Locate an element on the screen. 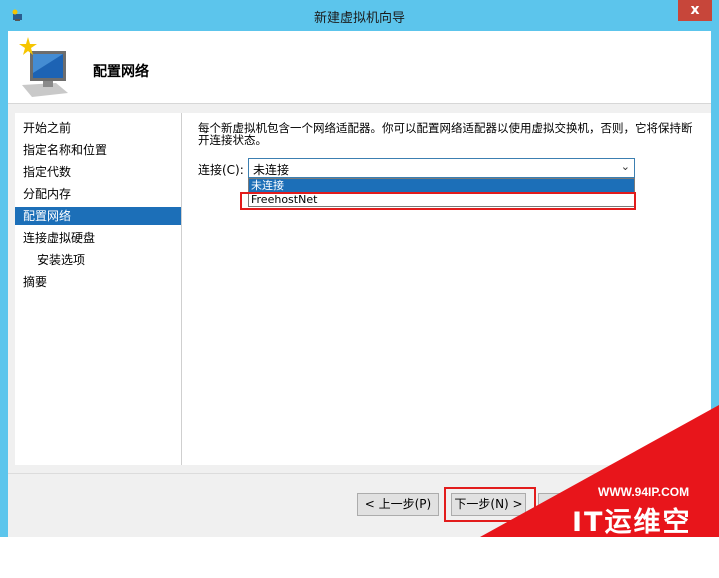  new-vm-wizard-icon is located at coordinates (43, 67).